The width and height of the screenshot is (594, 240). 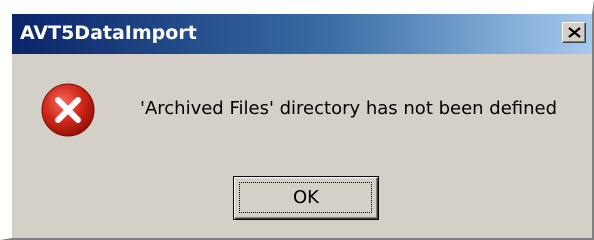 I want to click on close-button, so click(x=574, y=32).